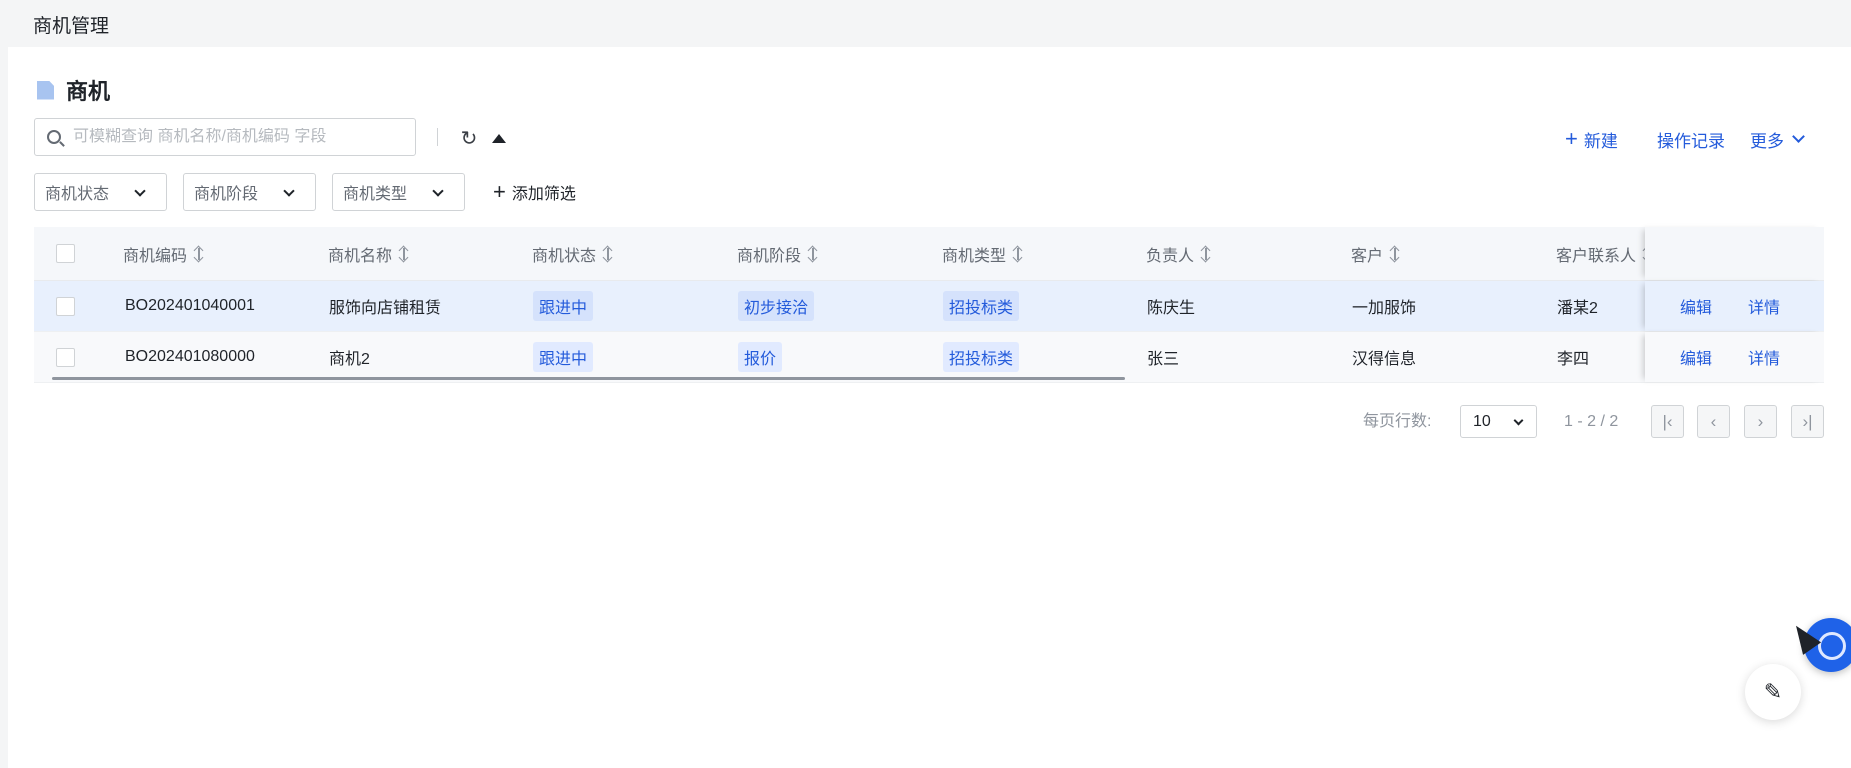  Describe the element at coordinates (1600, 141) in the screenshot. I see `new-button-label: 新建` at that location.